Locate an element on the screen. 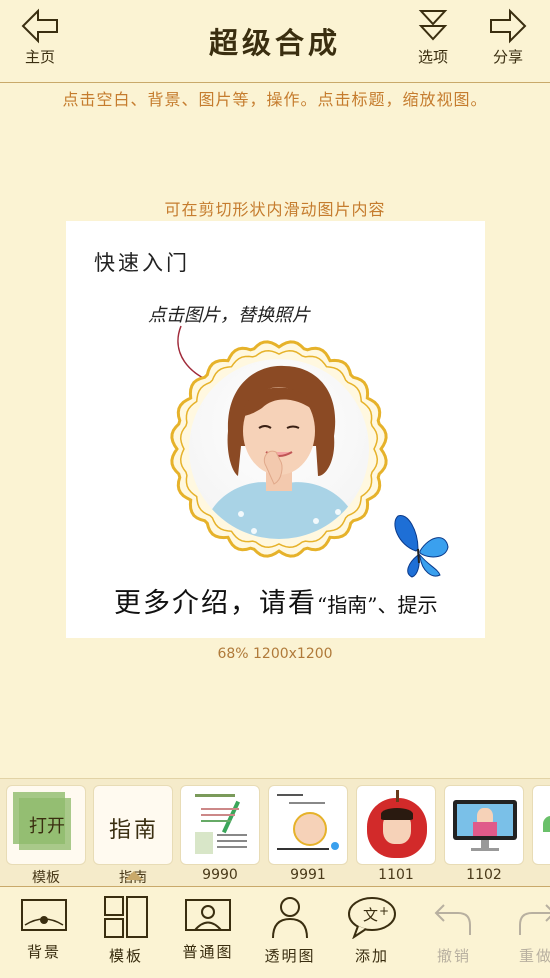 The height and width of the screenshot is (978, 550). thumb-label: 9990 is located at coordinates (220, 875).